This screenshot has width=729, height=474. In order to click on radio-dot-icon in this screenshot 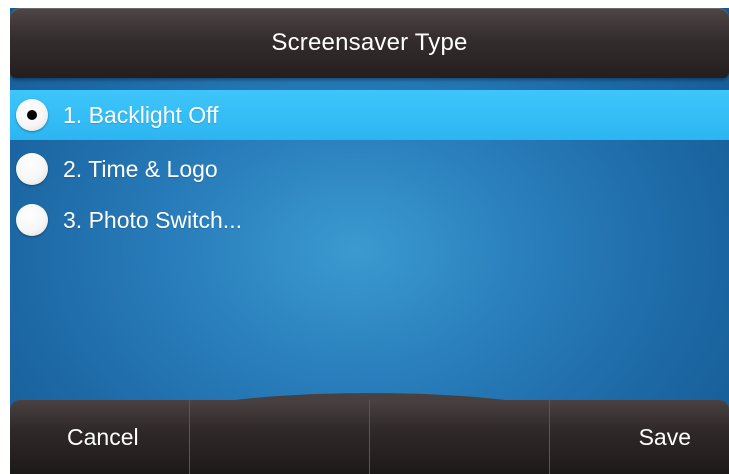, I will do `click(32, 115)`.